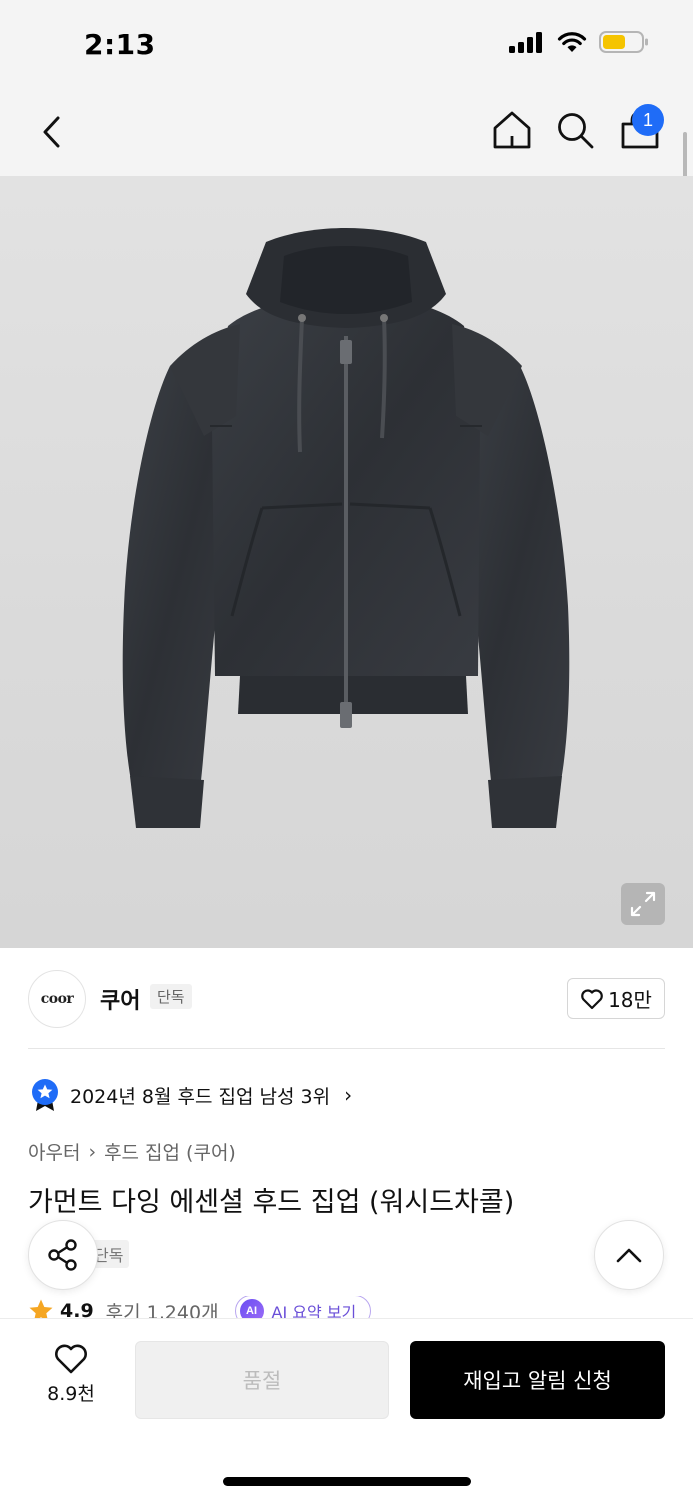 The height and width of the screenshot is (1500, 693). I want to click on share-icon, so click(62, 1255).